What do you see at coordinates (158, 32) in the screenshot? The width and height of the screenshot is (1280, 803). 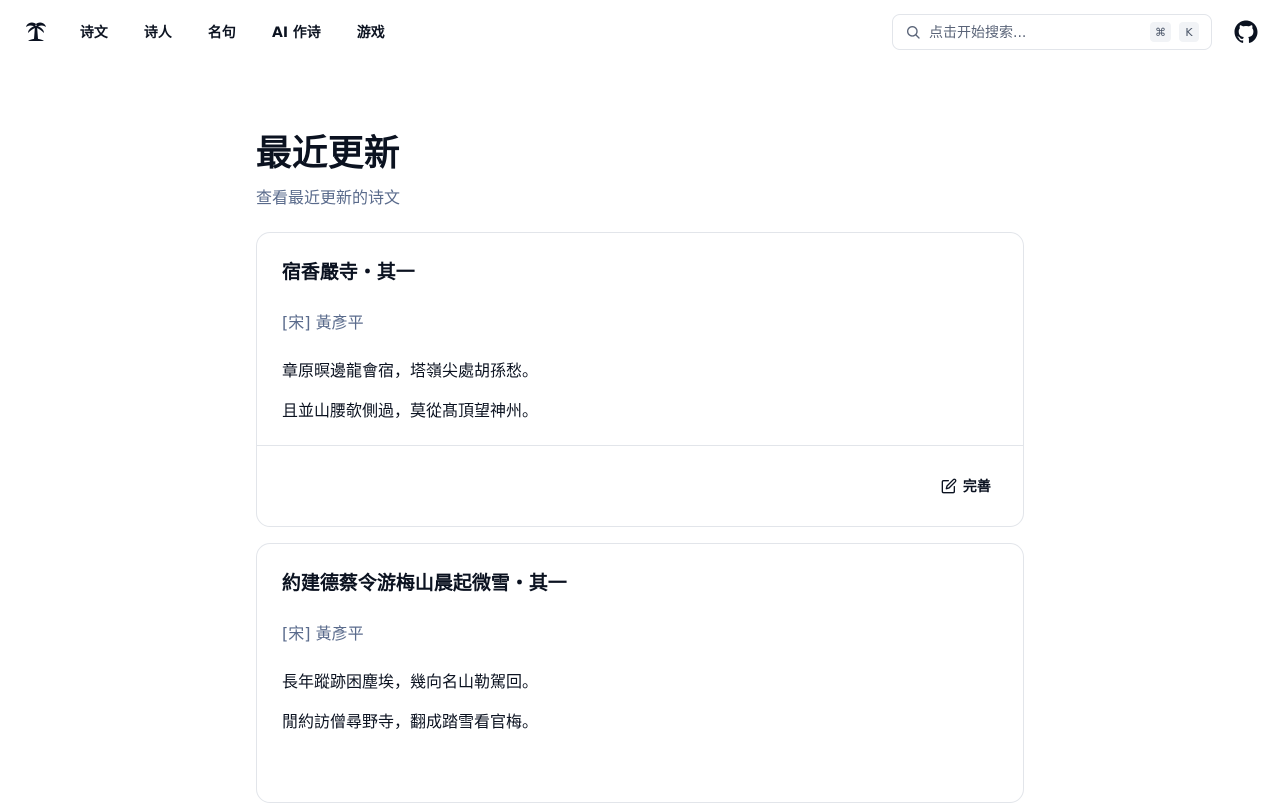 I see `nav-link-poets: 诗人` at bounding box center [158, 32].